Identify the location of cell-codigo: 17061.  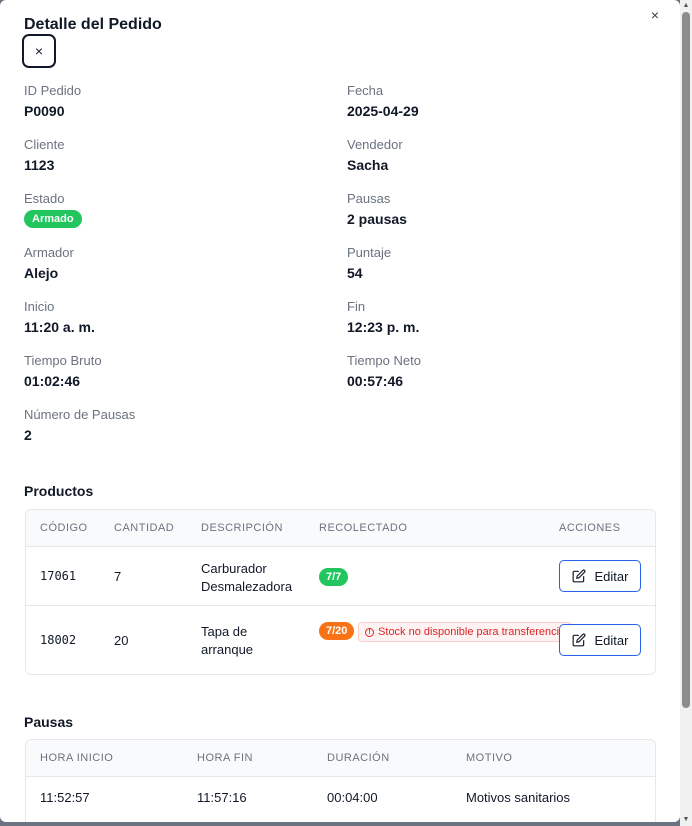
(58, 576).